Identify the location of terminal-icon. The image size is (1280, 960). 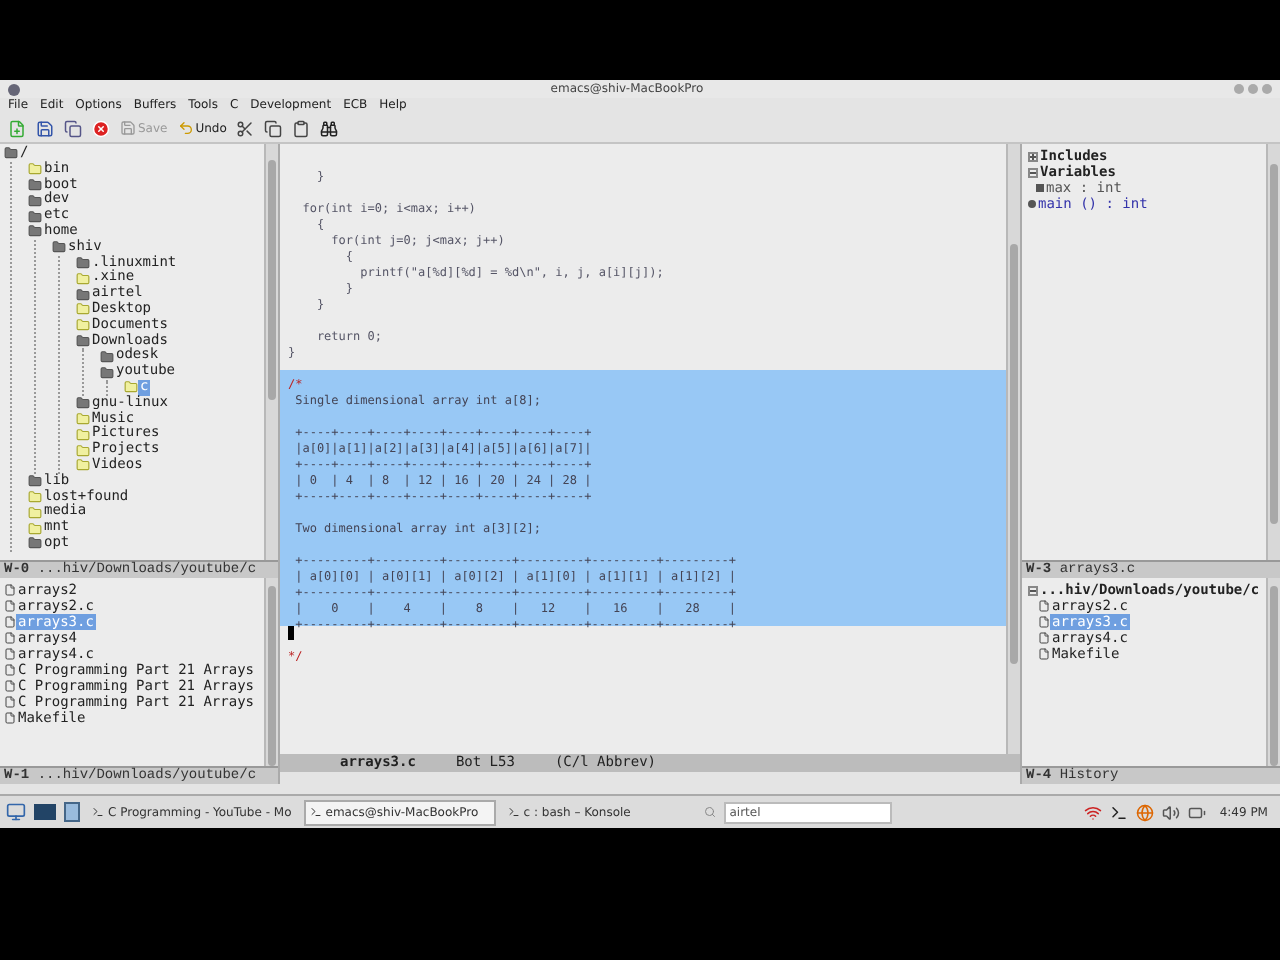
(1118, 812).